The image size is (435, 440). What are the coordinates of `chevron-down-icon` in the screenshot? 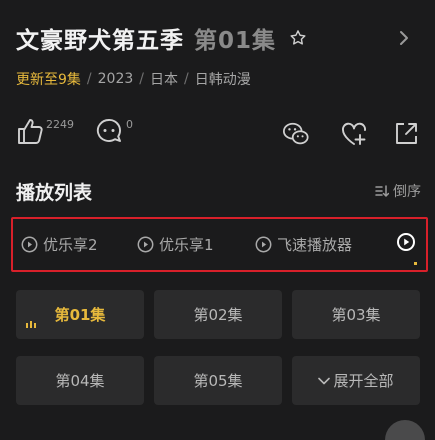 It's located at (324, 380).